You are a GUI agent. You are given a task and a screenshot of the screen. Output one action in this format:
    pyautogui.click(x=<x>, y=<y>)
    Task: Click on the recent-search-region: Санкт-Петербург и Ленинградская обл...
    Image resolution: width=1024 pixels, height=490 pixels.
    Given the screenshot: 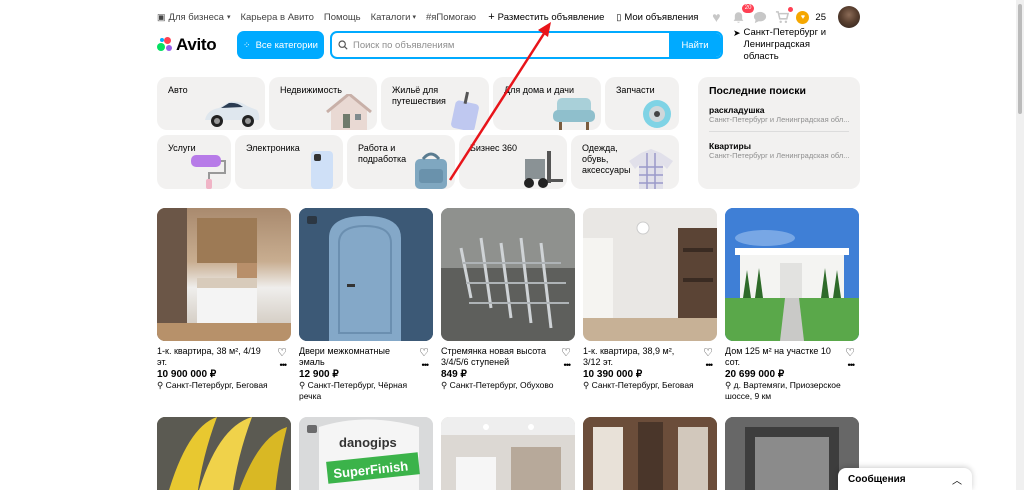 What is the action you would take?
    pyautogui.click(x=779, y=119)
    